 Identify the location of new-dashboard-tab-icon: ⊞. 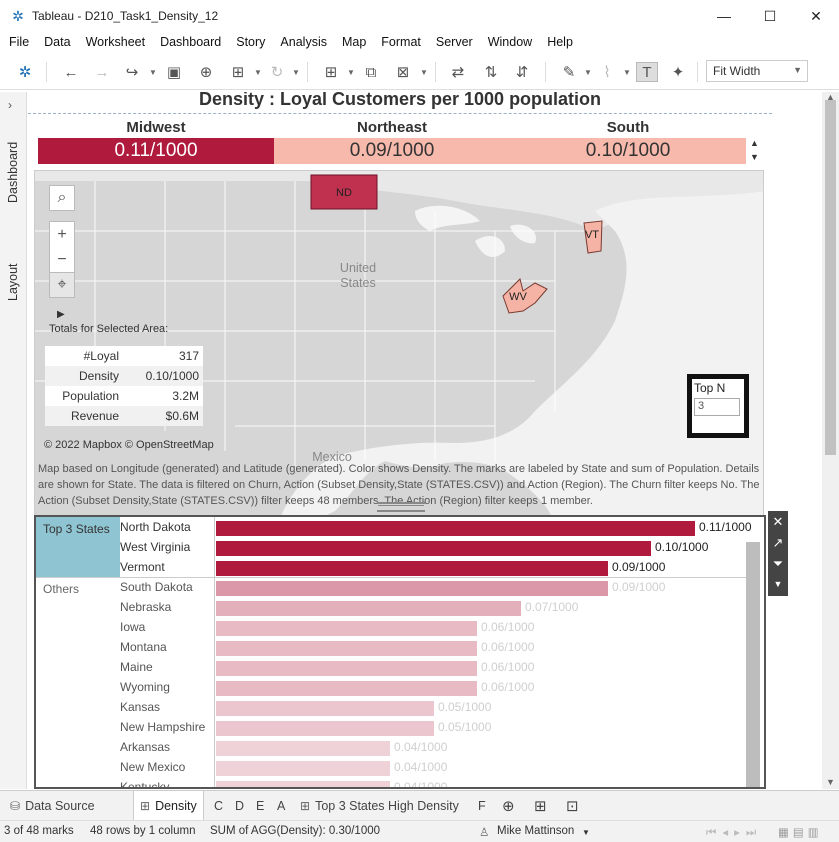
(540, 806).